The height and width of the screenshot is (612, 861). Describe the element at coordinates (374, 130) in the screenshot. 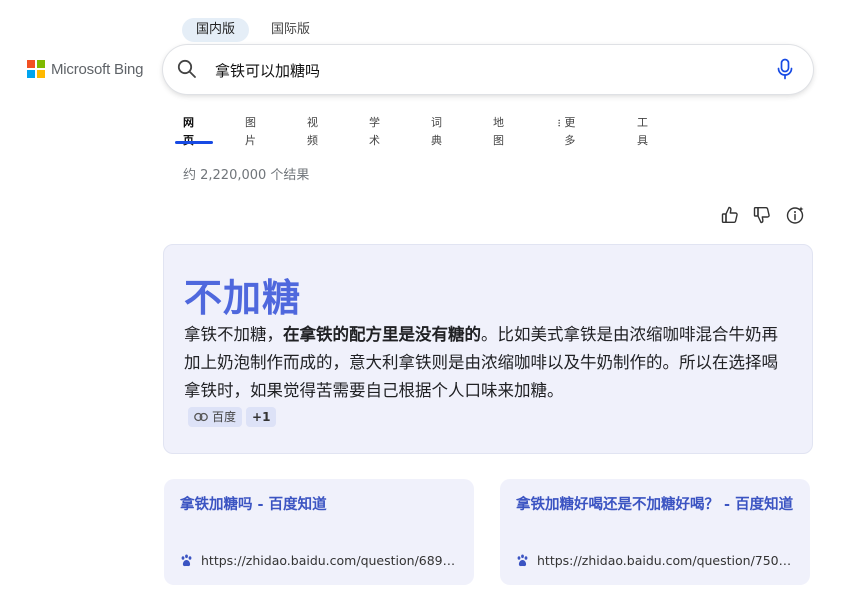

I see `tab-academic: 学术` at that location.